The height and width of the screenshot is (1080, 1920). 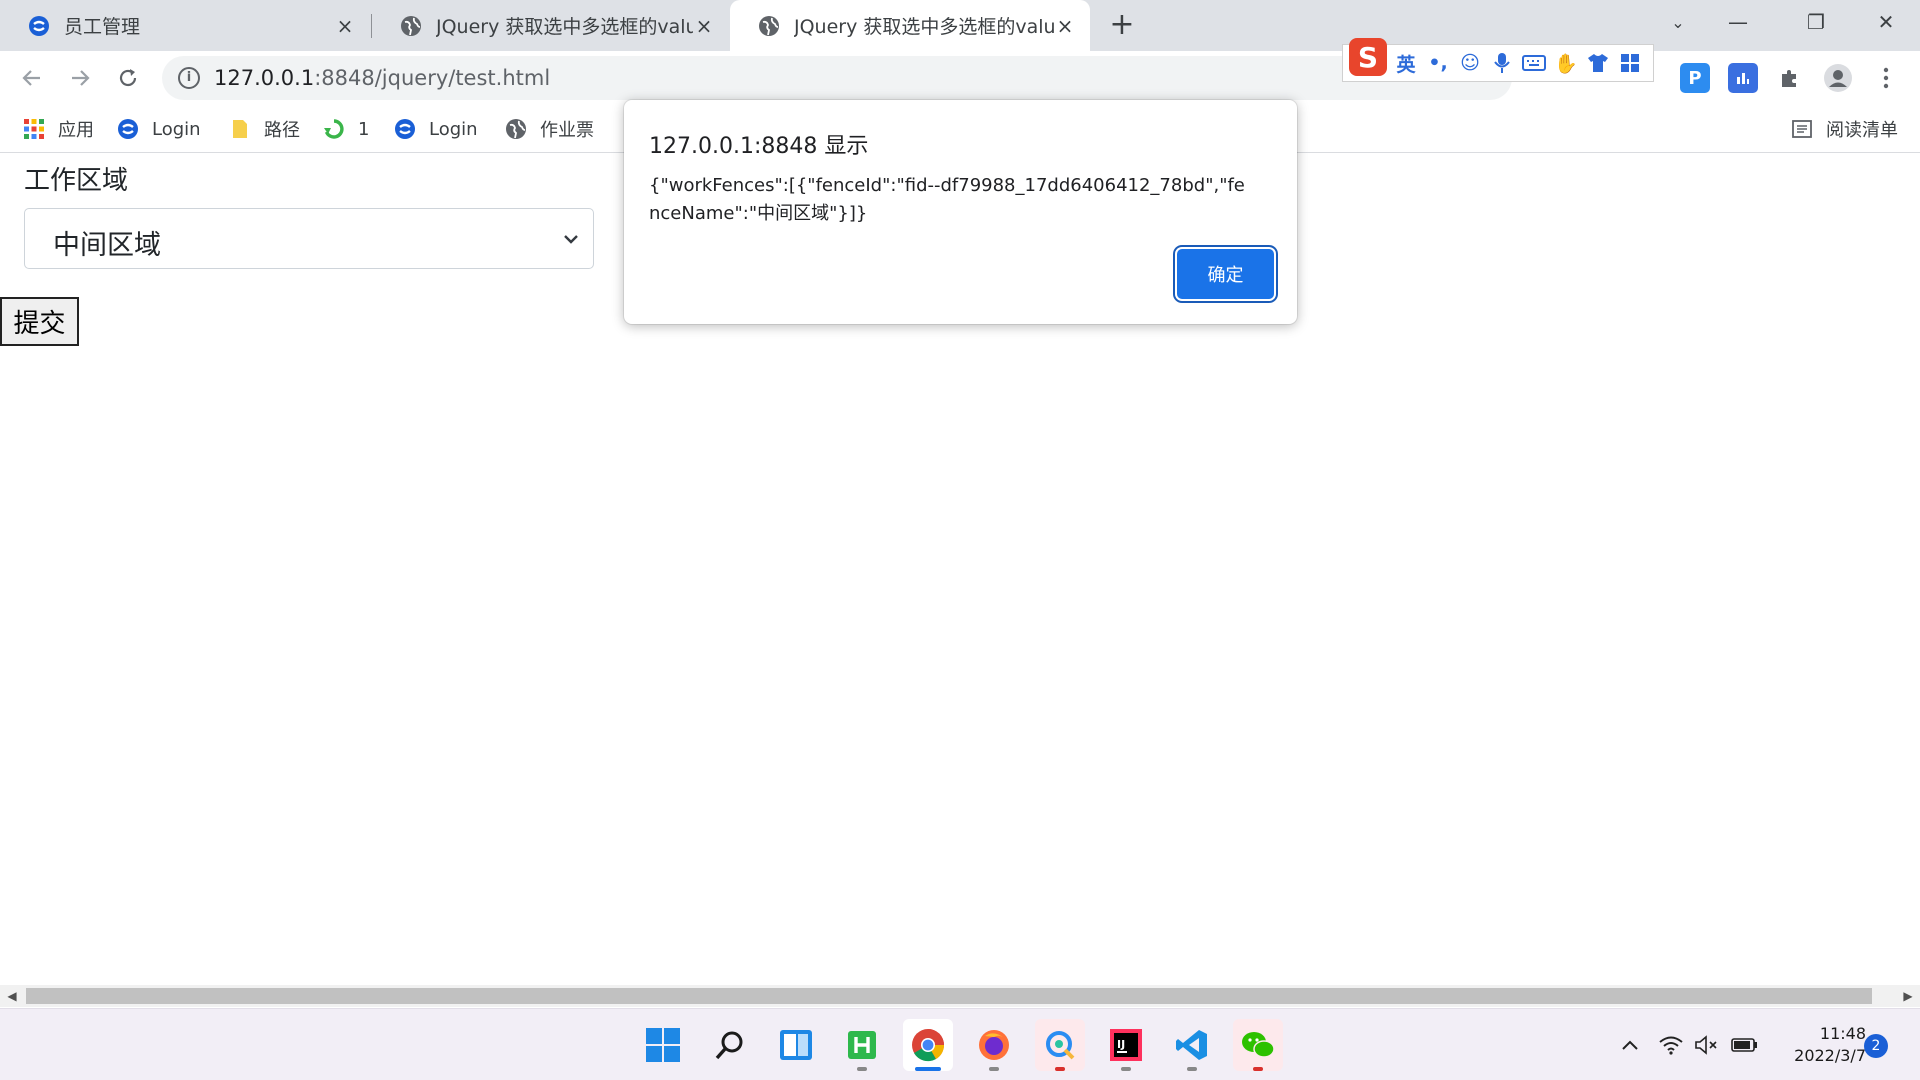 I want to click on new-tab-button: +, so click(x=1122, y=26).